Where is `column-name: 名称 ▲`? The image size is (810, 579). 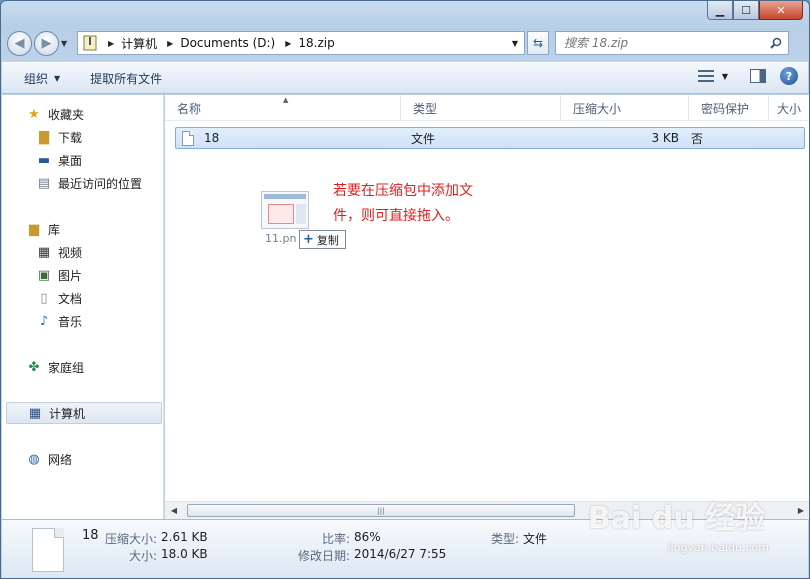
column-name: 名称 ▲ is located at coordinates (283, 108).